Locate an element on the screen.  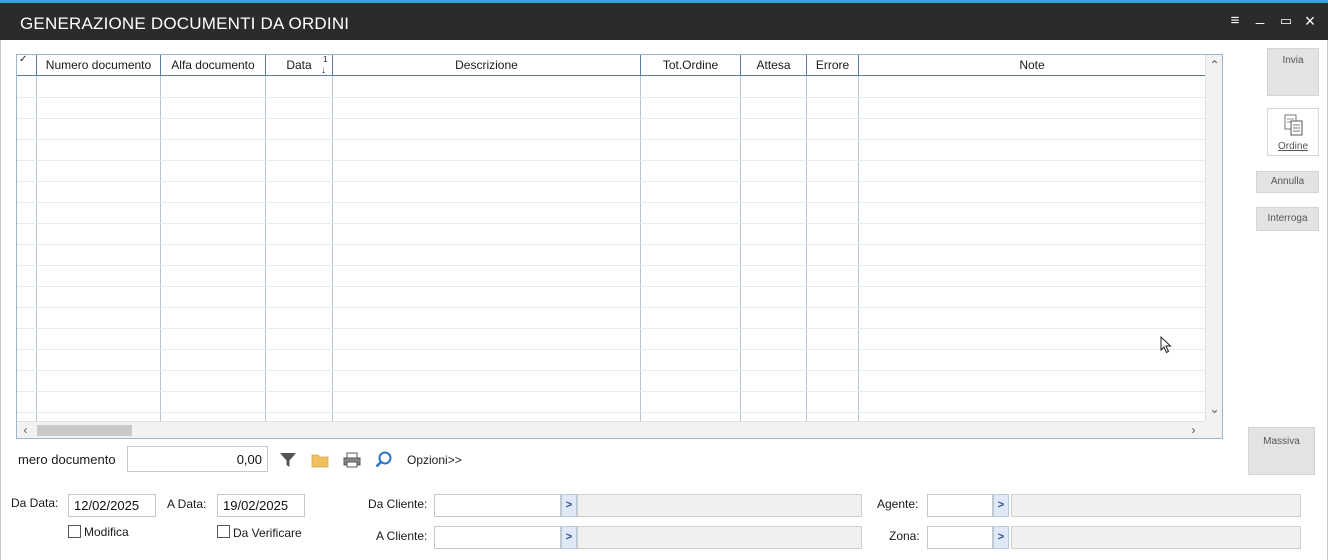
da-data-label: Da Data: is located at coordinates (35, 503).